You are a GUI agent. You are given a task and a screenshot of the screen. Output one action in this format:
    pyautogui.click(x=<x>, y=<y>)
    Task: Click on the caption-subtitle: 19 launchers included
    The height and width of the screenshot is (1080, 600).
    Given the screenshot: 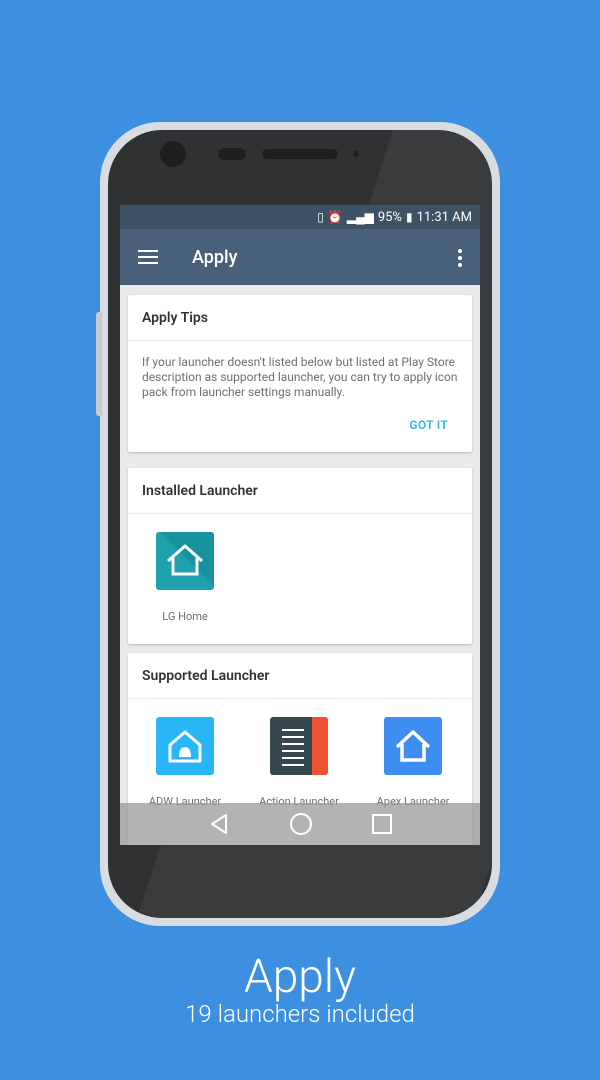 What is the action you would take?
    pyautogui.click(x=300, y=1014)
    